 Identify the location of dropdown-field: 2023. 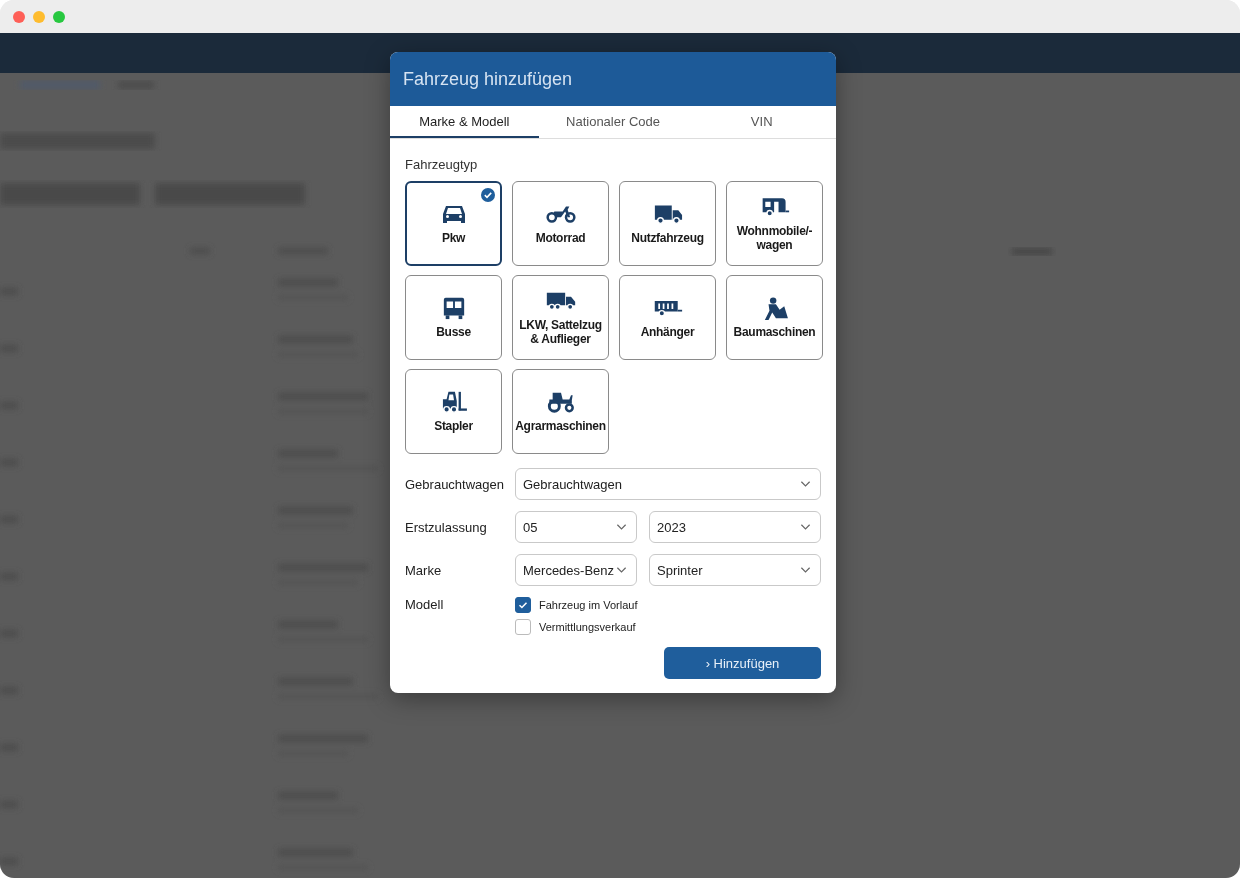
(735, 527).